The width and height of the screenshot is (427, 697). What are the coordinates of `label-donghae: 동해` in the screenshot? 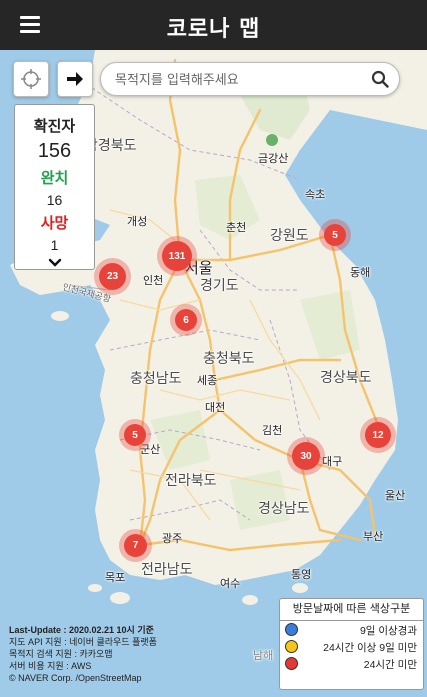 It's located at (360, 273).